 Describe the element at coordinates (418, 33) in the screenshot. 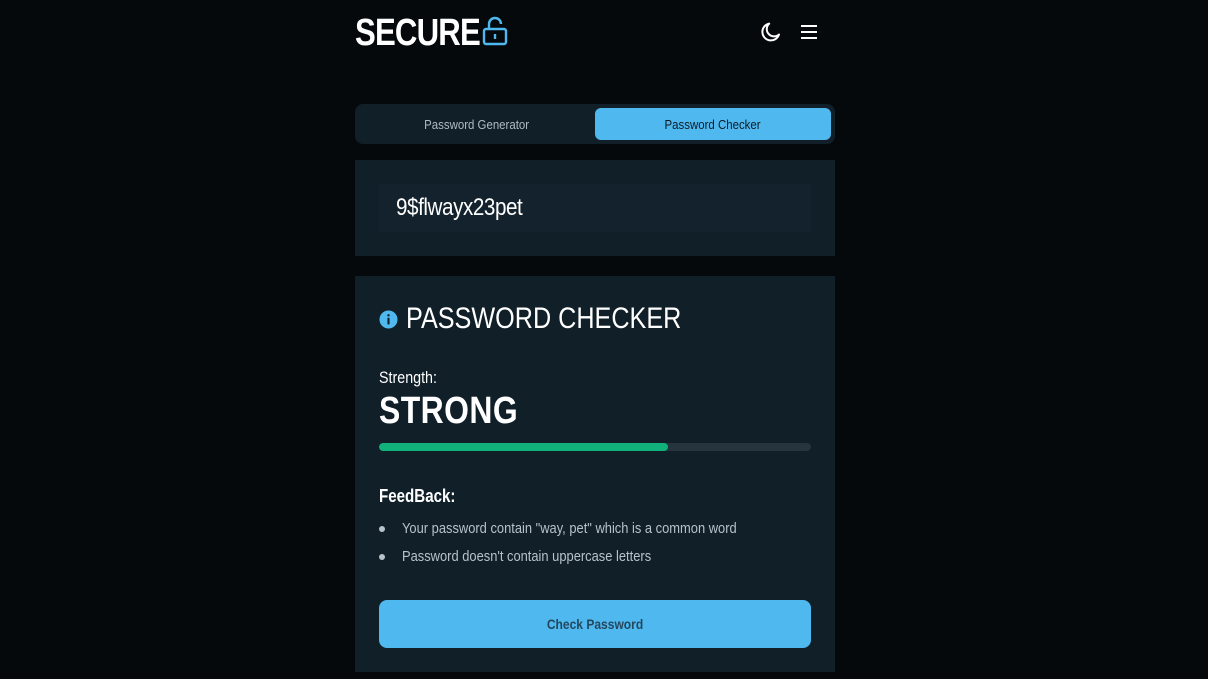

I see `logo-text: SECURE` at that location.